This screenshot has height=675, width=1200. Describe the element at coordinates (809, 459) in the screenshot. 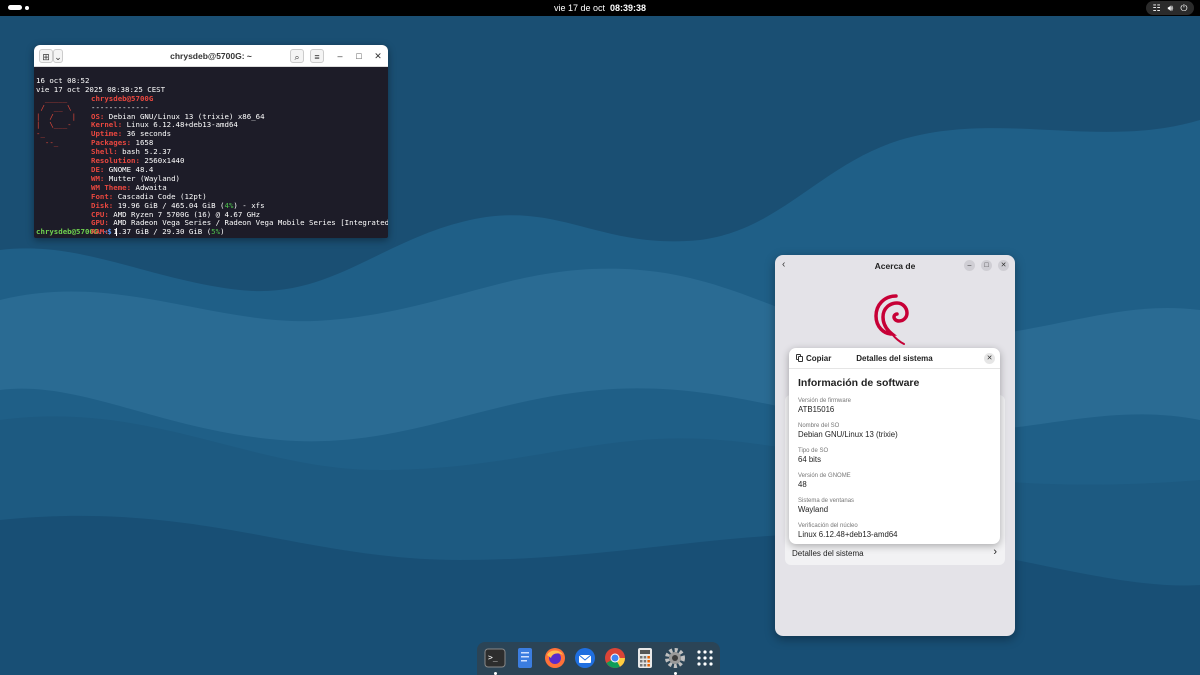

I see `field-value: 64 bits` at that location.